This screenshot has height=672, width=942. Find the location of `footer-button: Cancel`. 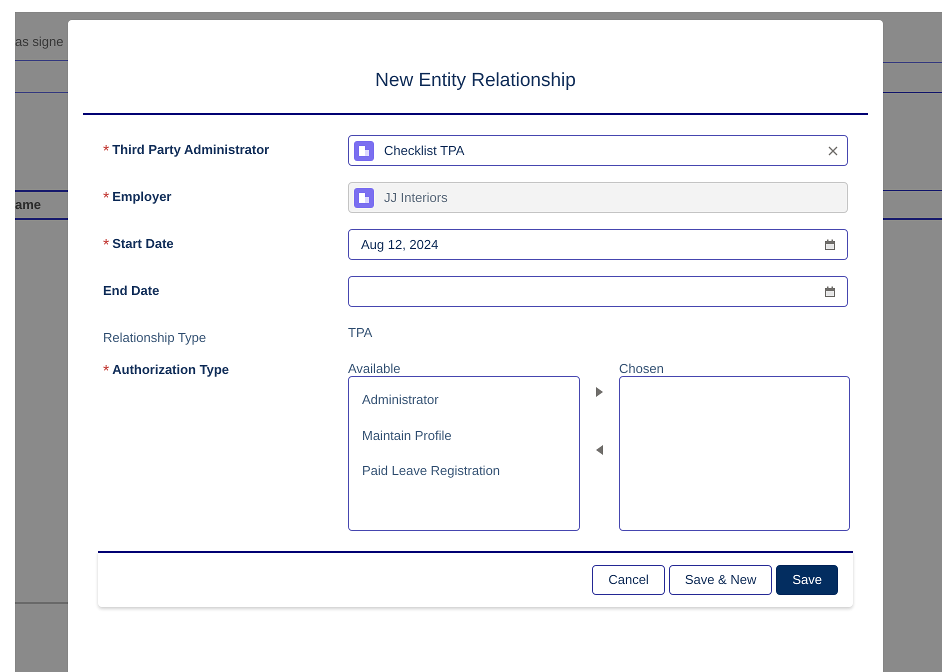

footer-button: Cancel is located at coordinates (628, 580).